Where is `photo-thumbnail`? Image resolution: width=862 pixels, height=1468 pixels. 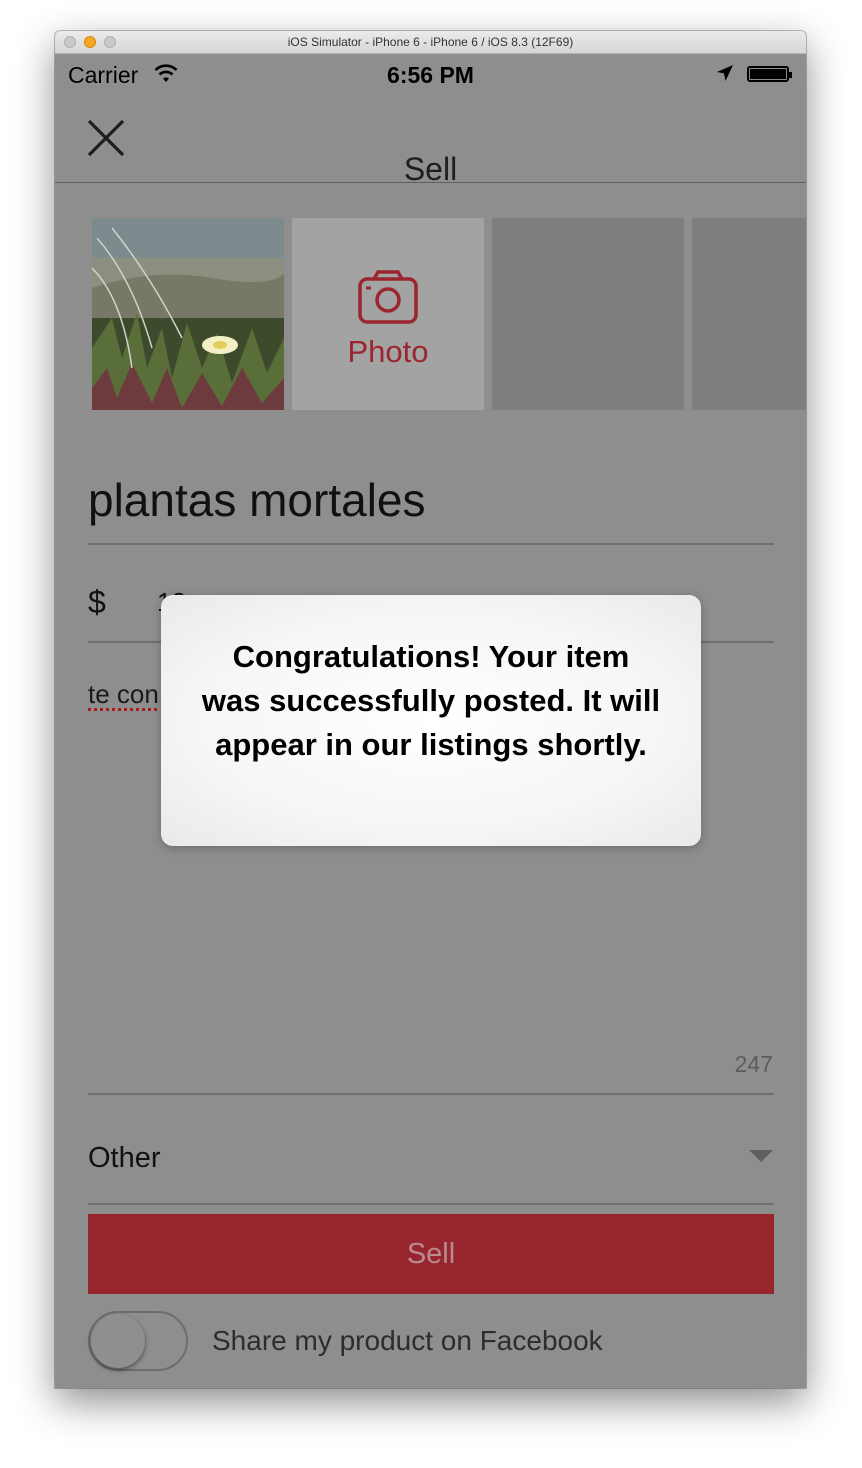 photo-thumbnail is located at coordinates (188, 314).